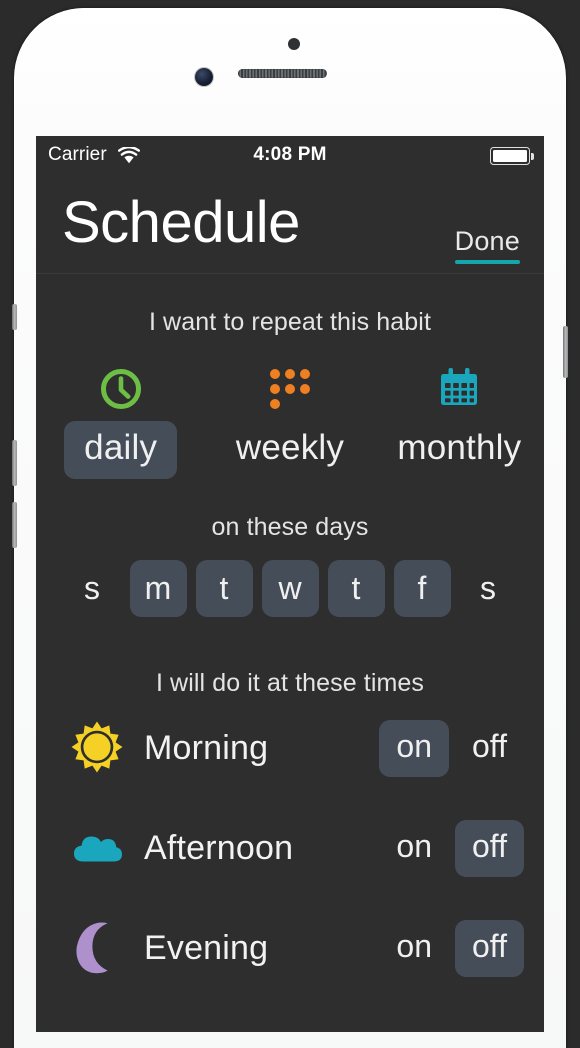  I want to click on time-label-afternoon: Afternoon, so click(219, 847).